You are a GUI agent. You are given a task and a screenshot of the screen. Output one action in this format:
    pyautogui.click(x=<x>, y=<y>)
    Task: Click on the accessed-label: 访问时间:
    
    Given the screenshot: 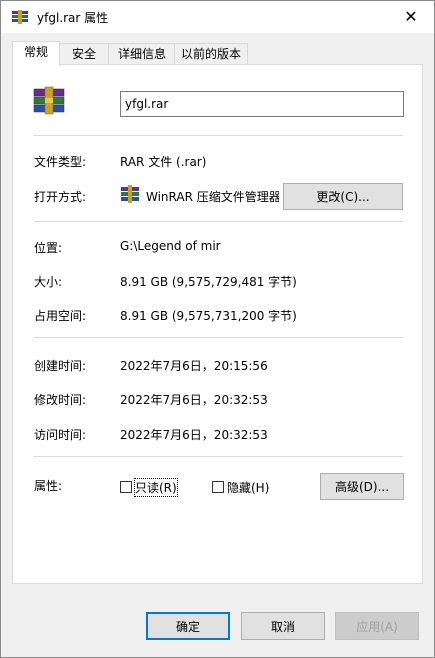 What is the action you would take?
    pyautogui.click(x=60, y=435)
    